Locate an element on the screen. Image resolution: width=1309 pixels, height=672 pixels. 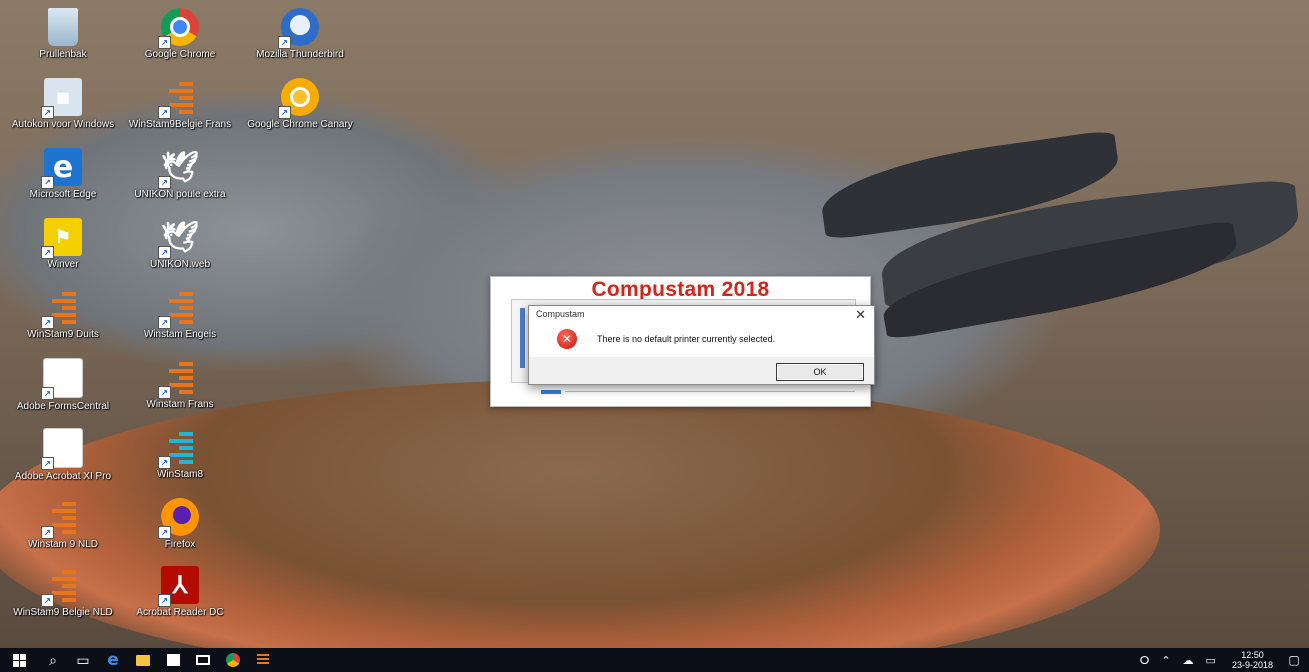
clock: 12:50 23-9-2018 is located at coordinates (1252, 660).